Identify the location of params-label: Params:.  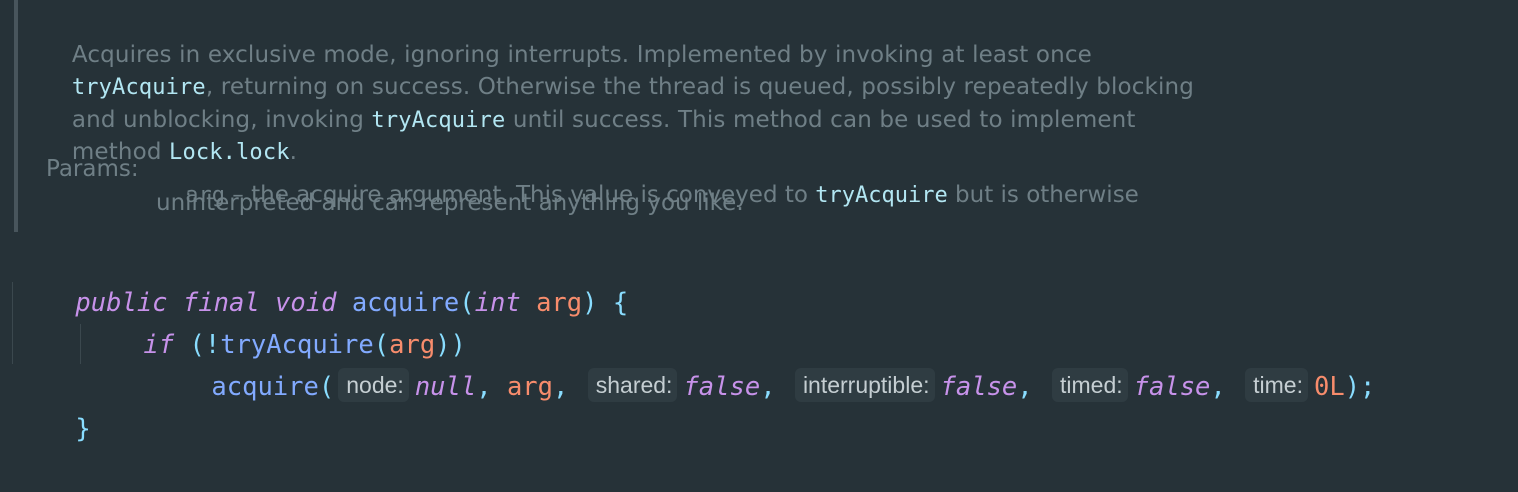
(92, 169).